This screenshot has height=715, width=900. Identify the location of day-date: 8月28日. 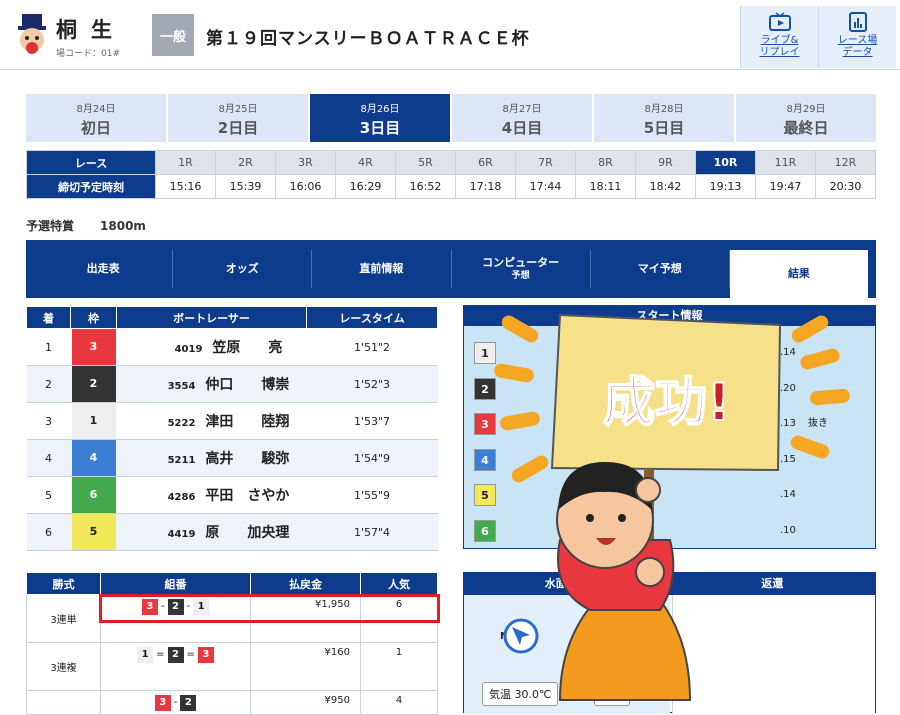
(664, 109).